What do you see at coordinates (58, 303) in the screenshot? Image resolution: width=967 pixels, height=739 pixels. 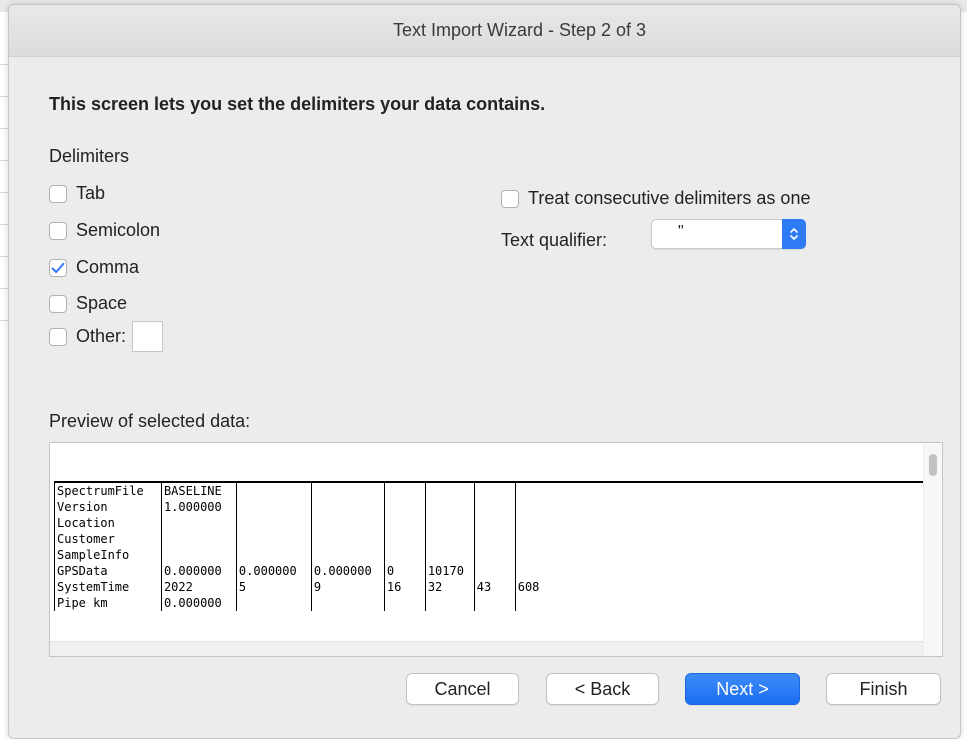 I see `space-checkbox` at bounding box center [58, 303].